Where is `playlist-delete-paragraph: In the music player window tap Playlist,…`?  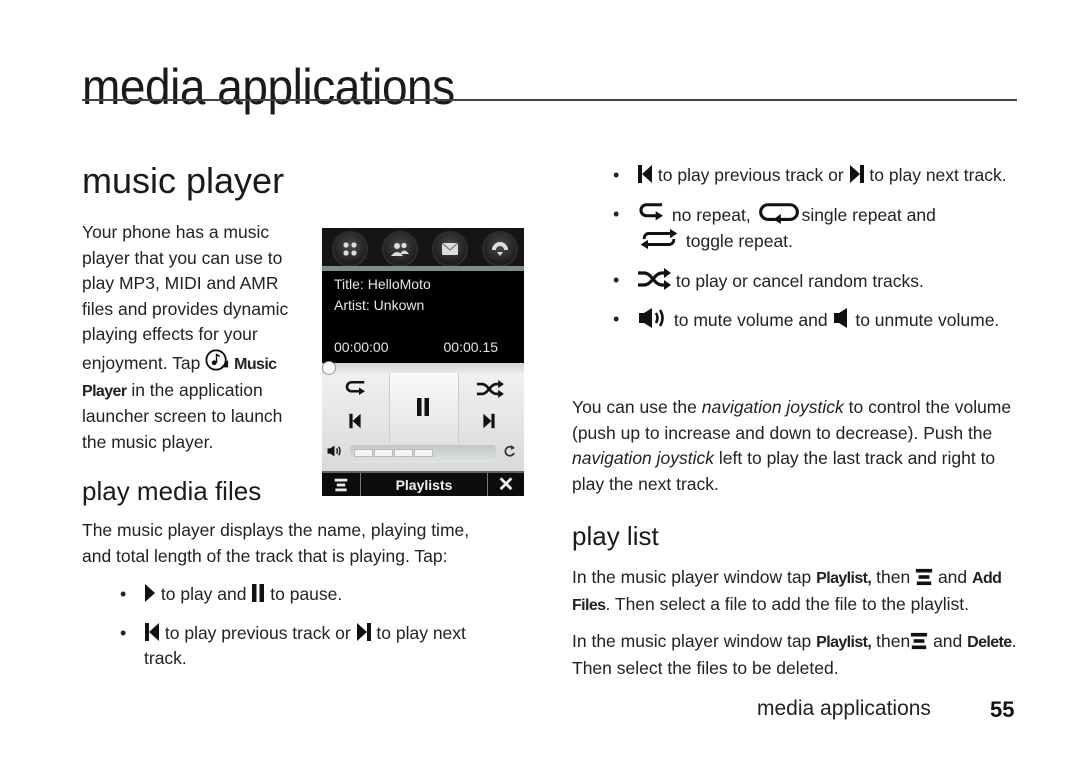 playlist-delete-paragraph: In the music player window tap Playlist,… is located at coordinates (797, 655).